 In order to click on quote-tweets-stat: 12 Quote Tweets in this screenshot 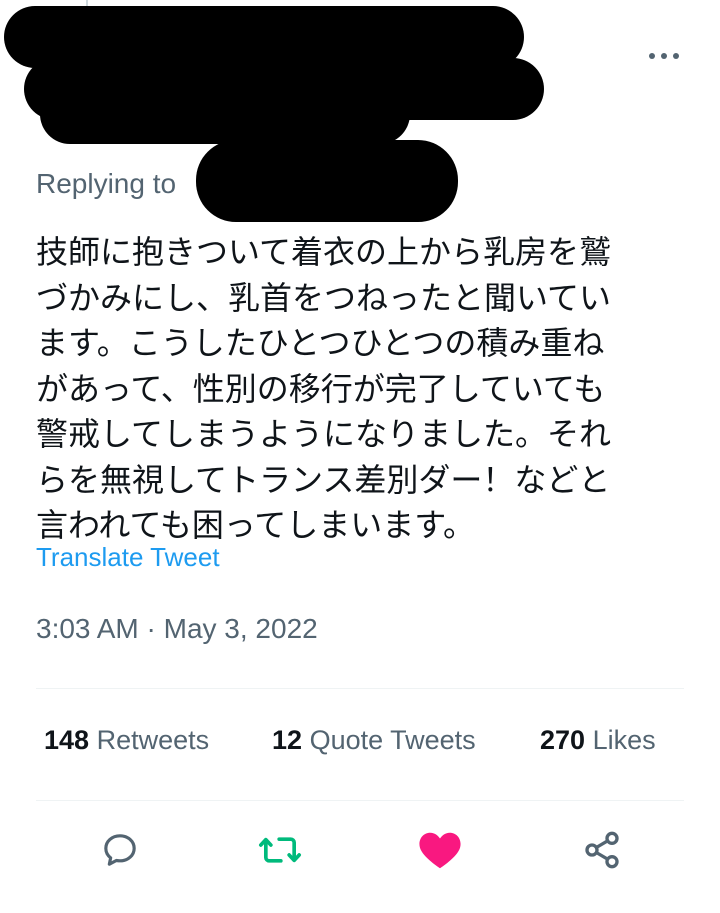, I will do `click(374, 740)`.